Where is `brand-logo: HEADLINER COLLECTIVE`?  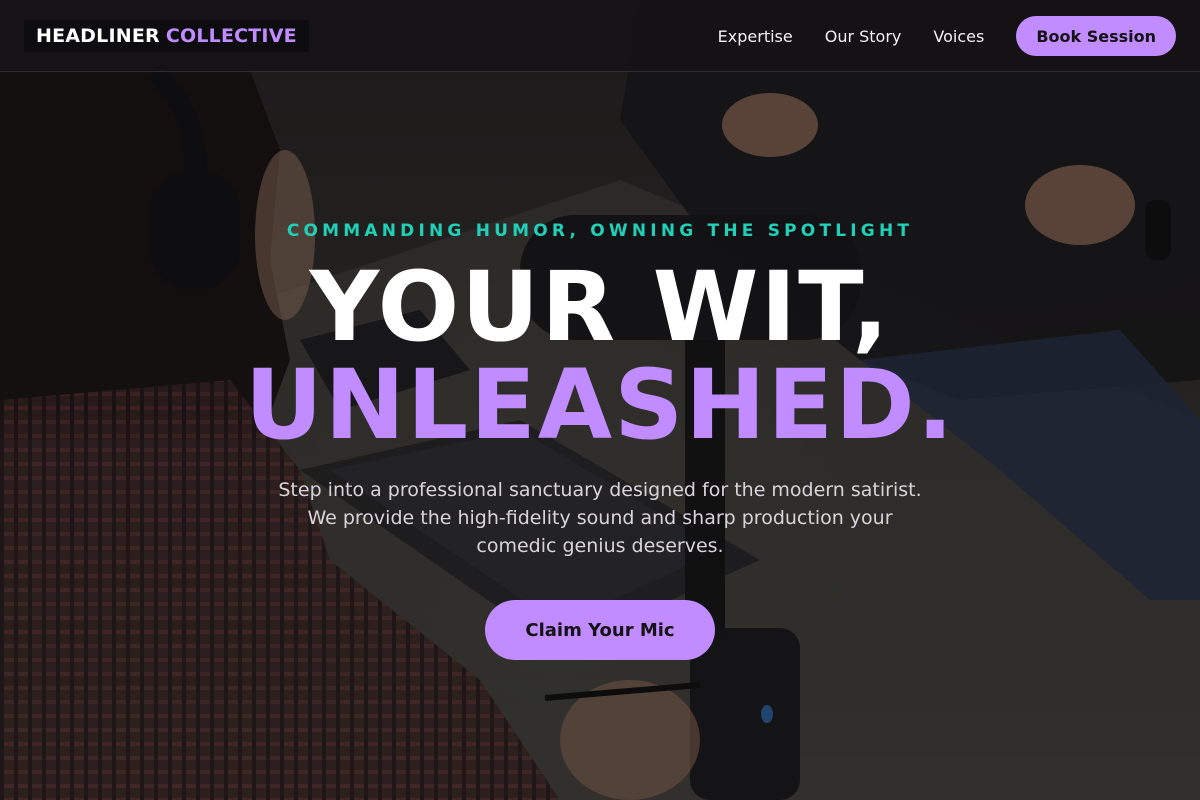
brand-logo: HEADLINER COLLECTIVE is located at coordinates (166, 36).